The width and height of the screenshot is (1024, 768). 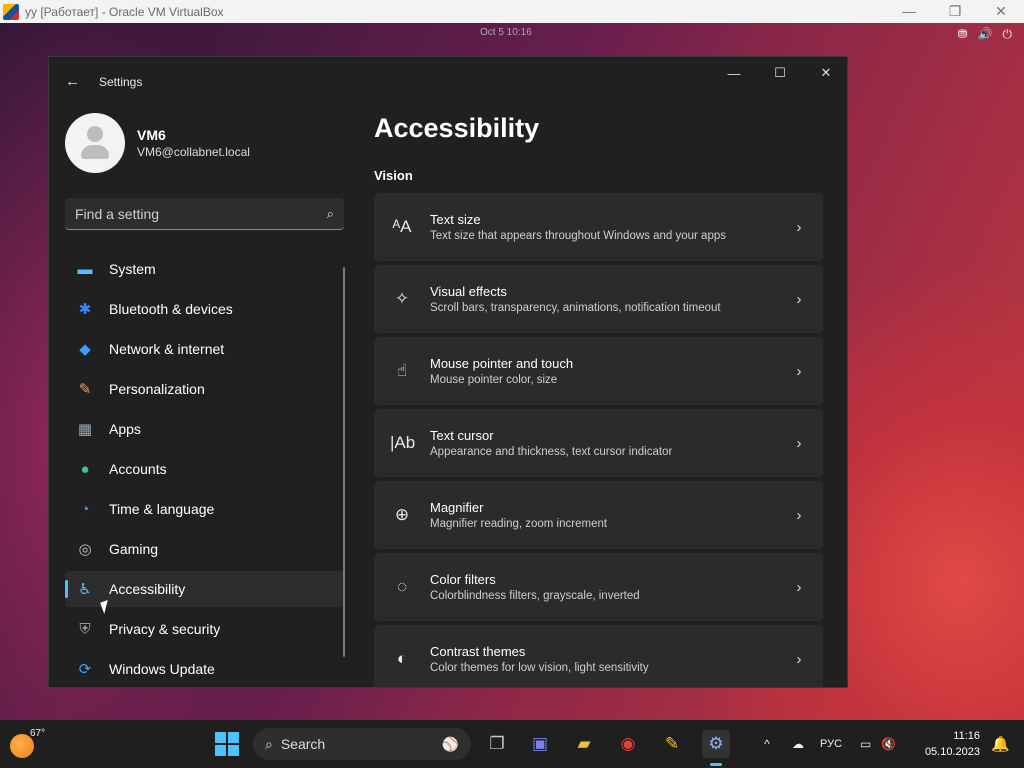 What do you see at coordinates (402, 586) in the screenshot?
I see `color-filters-icon: ◌` at bounding box center [402, 586].